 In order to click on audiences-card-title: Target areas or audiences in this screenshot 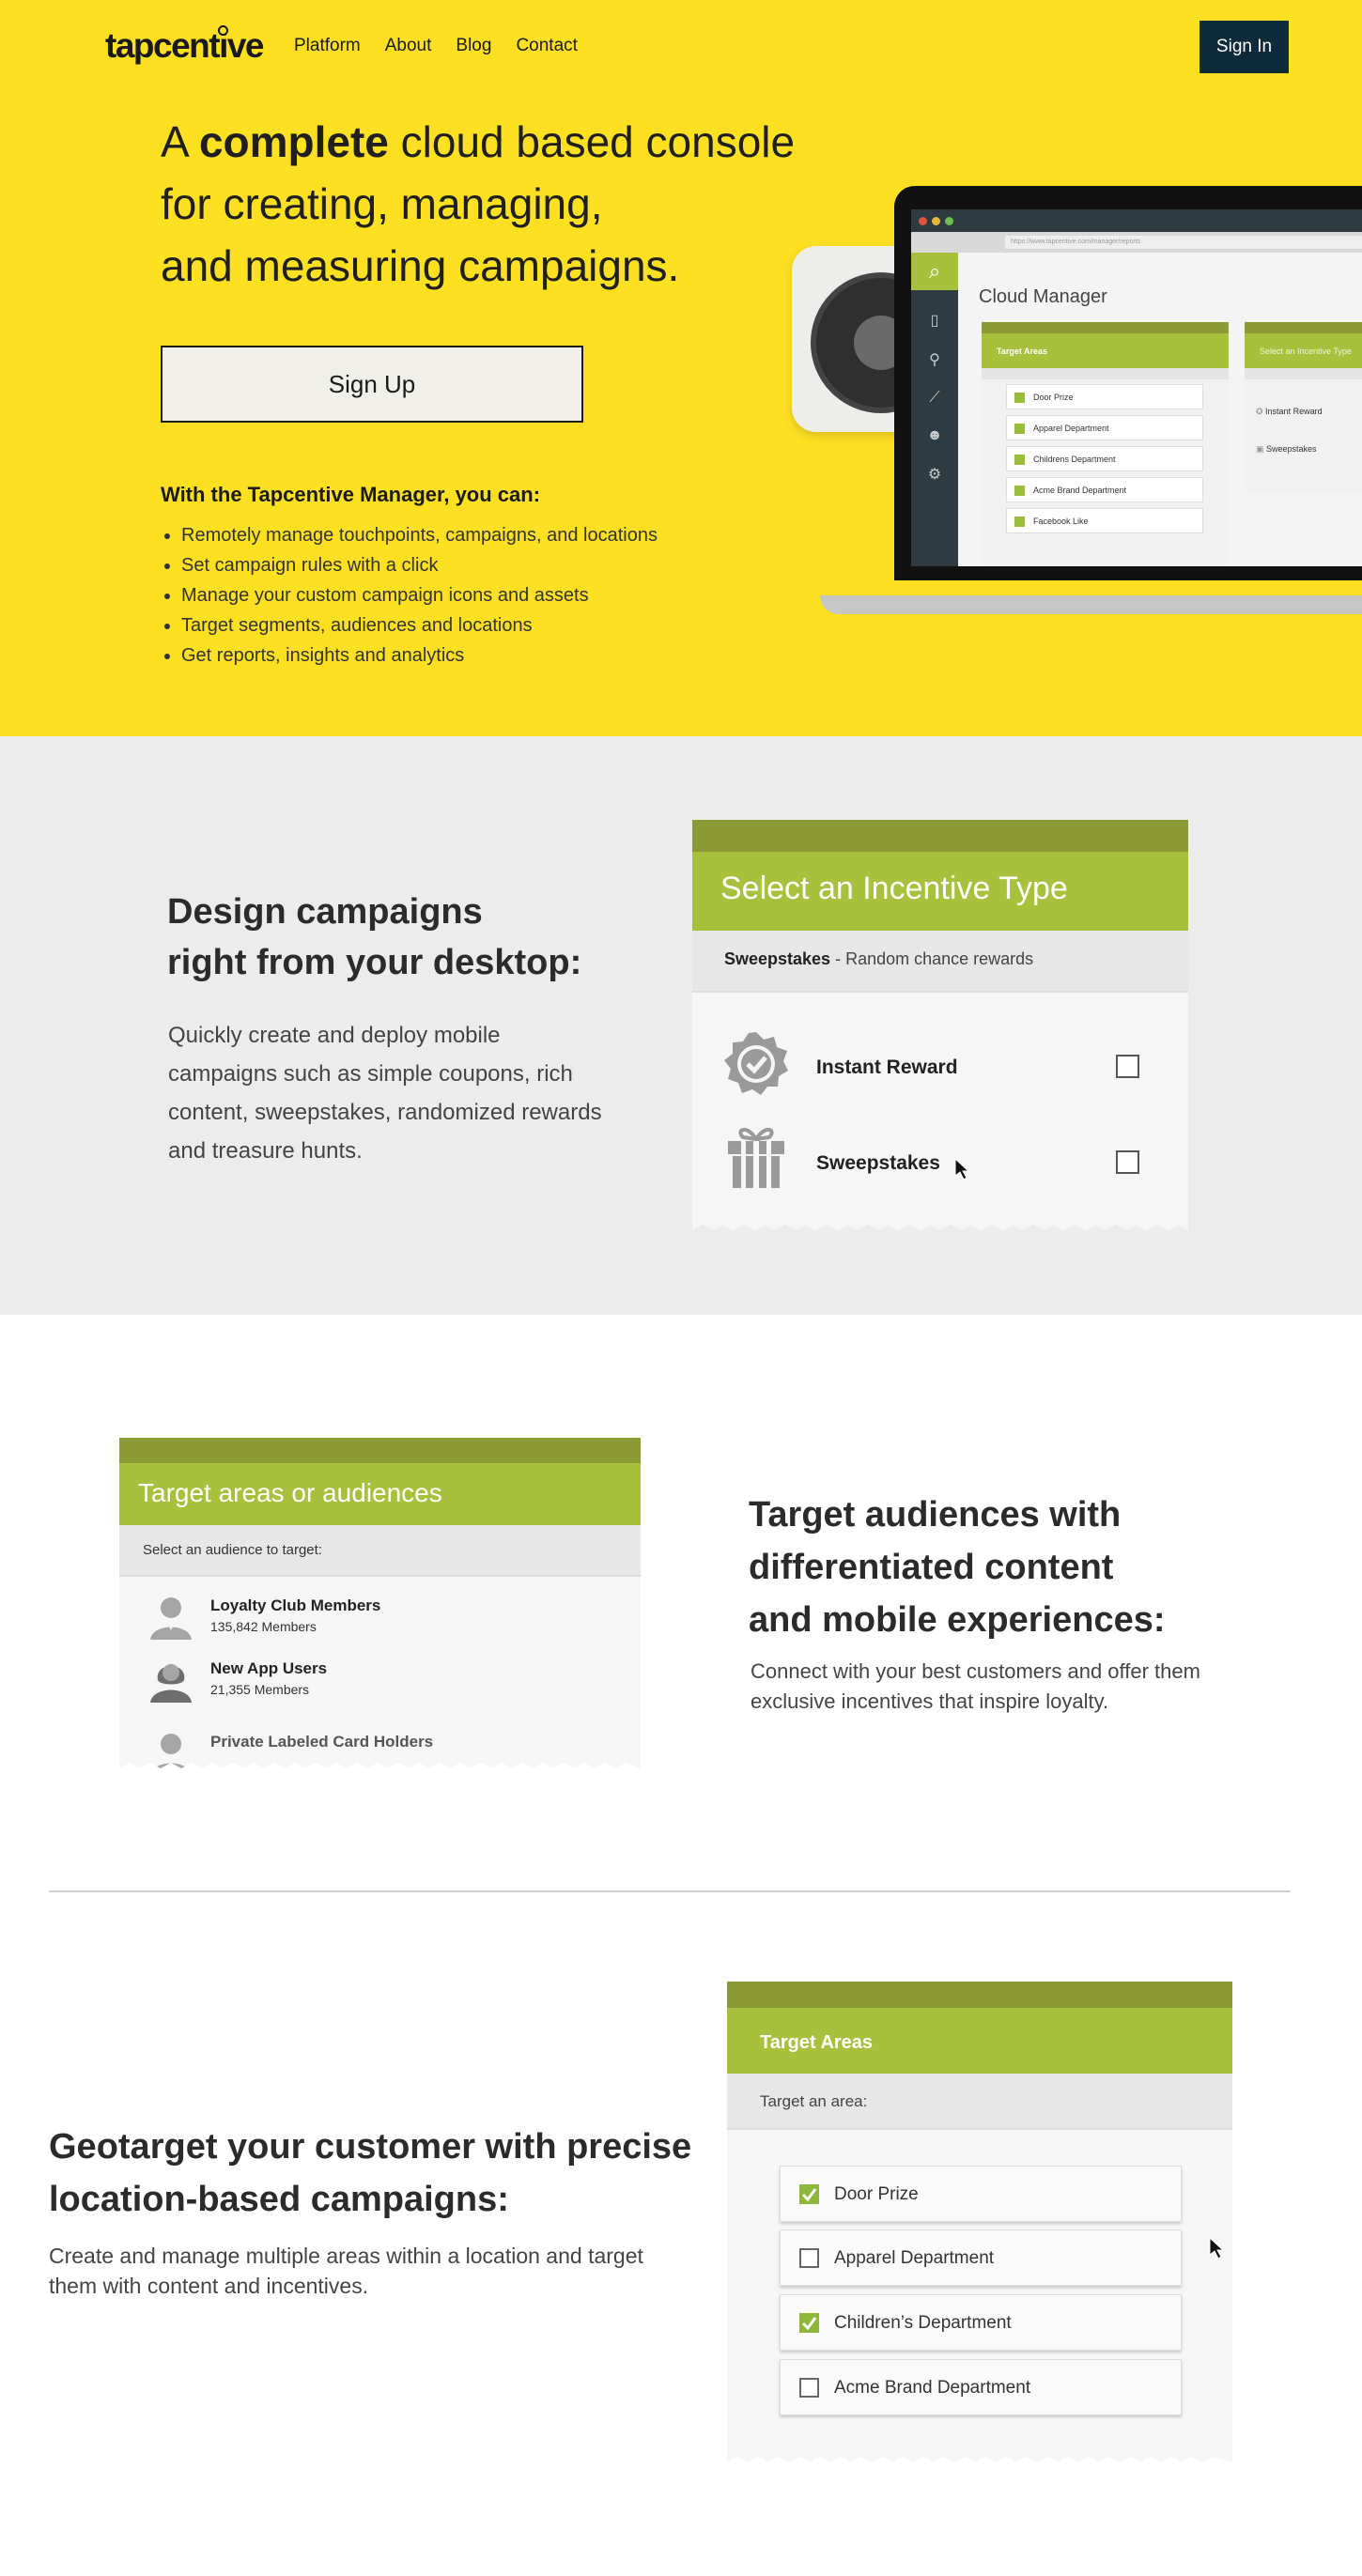, I will do `click(380, 1494)`.